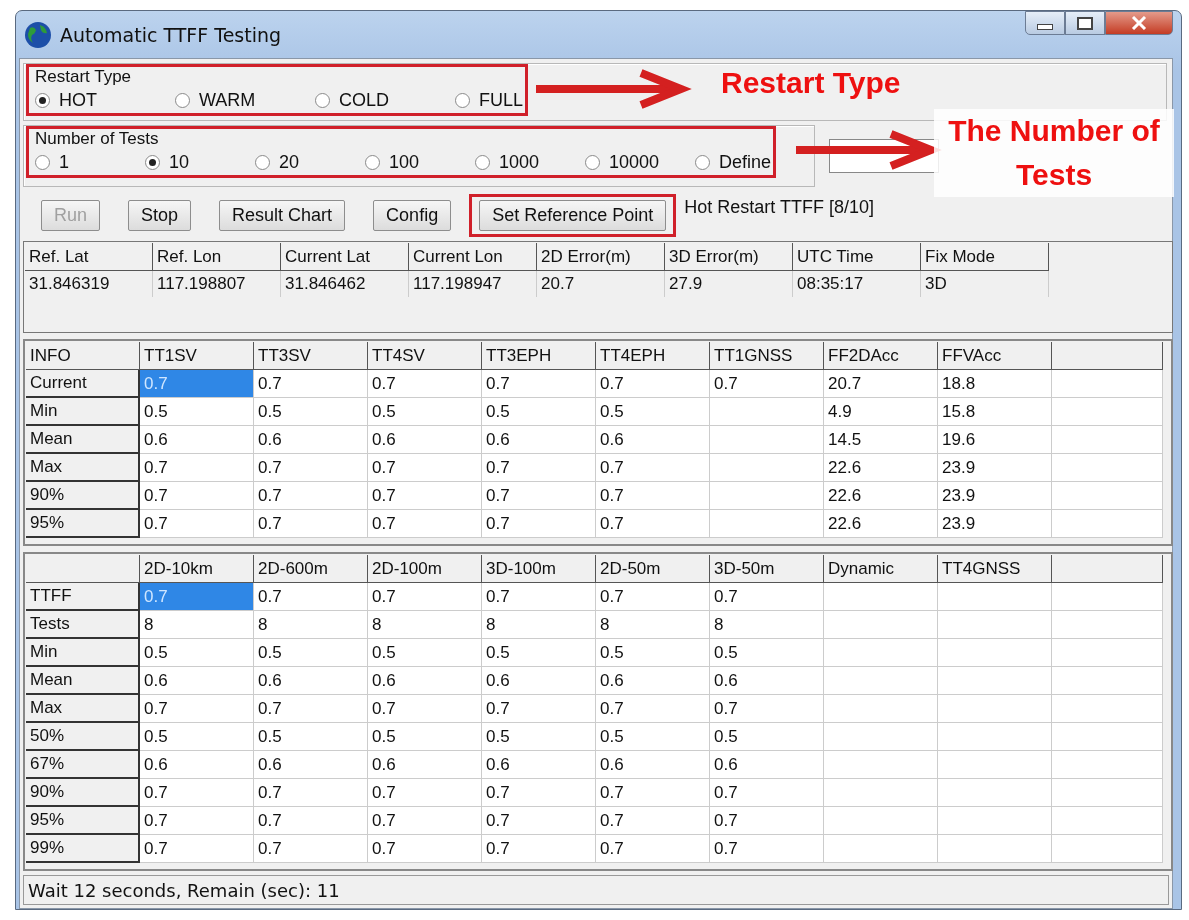 Image resolution: width=1189 pixels, height=920 pixels. I want to click on column-header: Fix Mode, so click(985, 257).